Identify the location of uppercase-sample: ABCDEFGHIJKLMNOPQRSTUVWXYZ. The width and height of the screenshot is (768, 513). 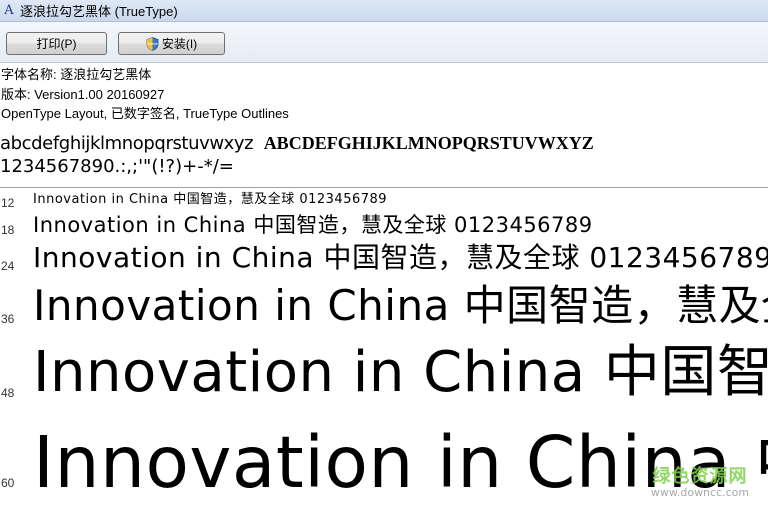
(428, 143).